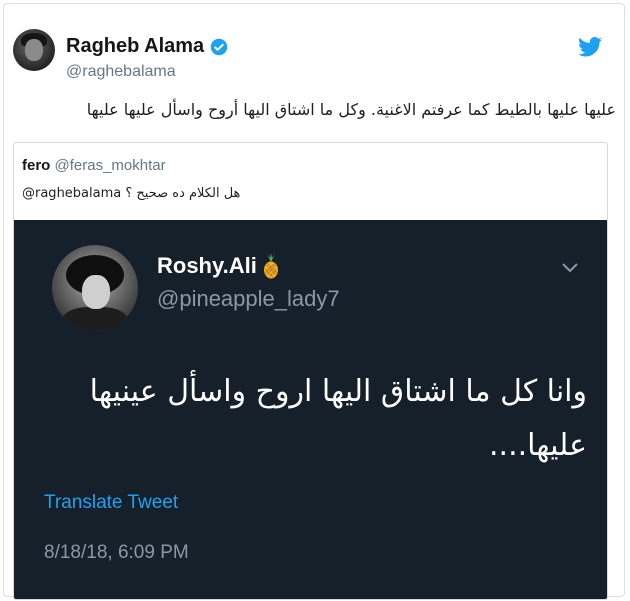 The height and width of the screenshot is (601, 630). Describe the element at coordinates (219, 46) in the screenshot. I see `verified-badge-icon` at that location.